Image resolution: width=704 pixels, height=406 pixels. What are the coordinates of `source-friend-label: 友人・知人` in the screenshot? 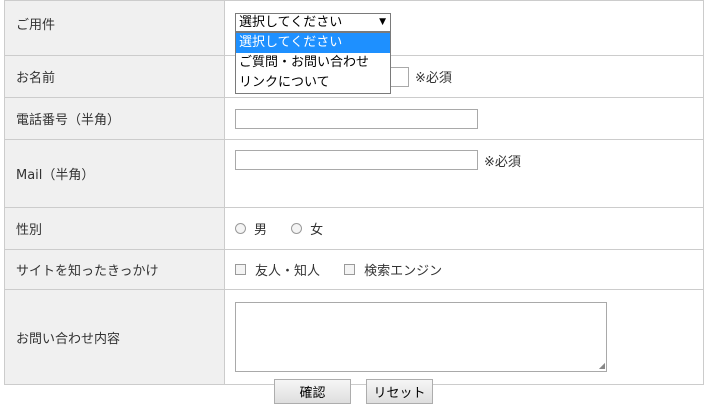 It's located at (288, 271).